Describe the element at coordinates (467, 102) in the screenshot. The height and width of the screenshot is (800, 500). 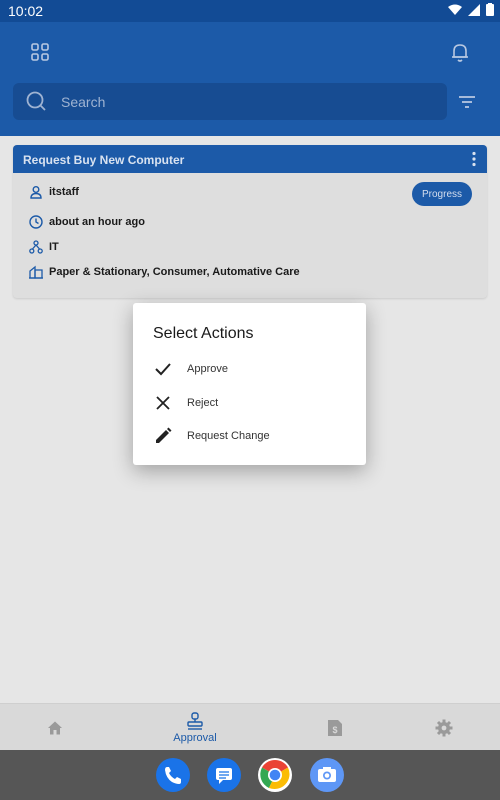
I see `filter-icon` at that location.